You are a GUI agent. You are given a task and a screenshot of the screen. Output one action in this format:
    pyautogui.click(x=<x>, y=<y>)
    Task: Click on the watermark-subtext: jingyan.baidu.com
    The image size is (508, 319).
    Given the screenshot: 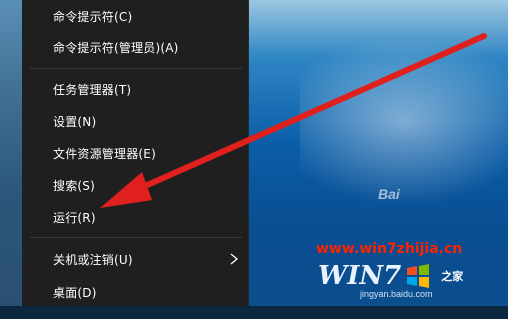 What is the action you would take?
    pyautogui.click(x=396, y=294)
    